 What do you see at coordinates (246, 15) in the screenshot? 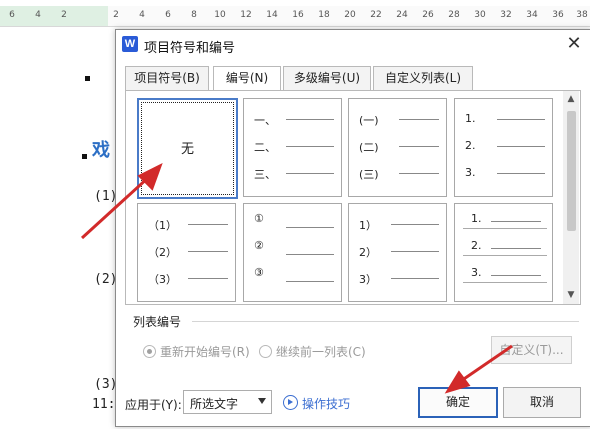
I see `ruler-number: 12` at bounding box center [246, 15].